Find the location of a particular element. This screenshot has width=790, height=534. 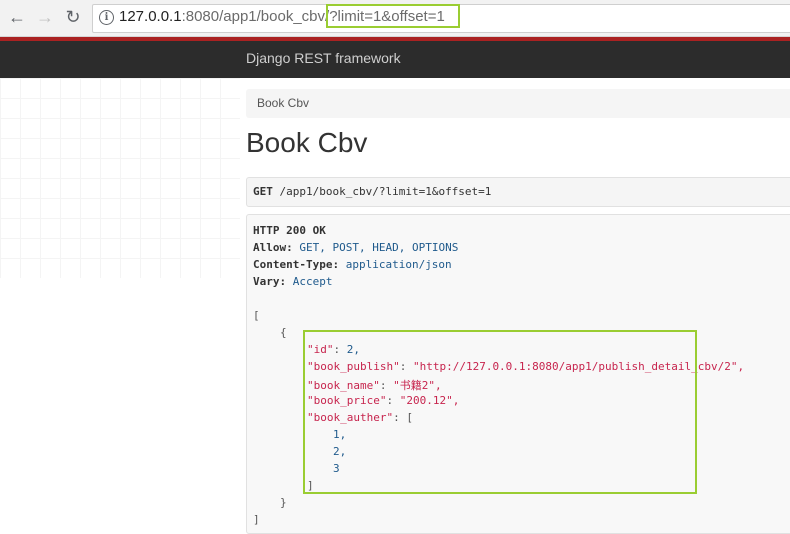

json-close-bracket: ] is located at coordinates (256, 519).